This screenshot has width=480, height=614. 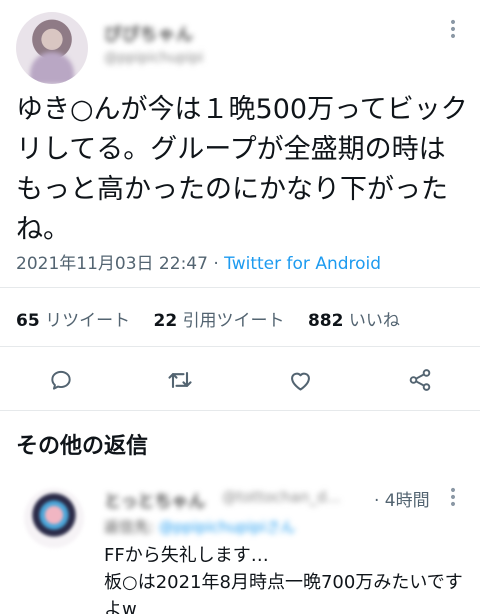 What do you see at coordinates (227, 527) in the screenshot?
I see `replying-to-link: @ppipichupipiさん` at bounding box center [227, 527].